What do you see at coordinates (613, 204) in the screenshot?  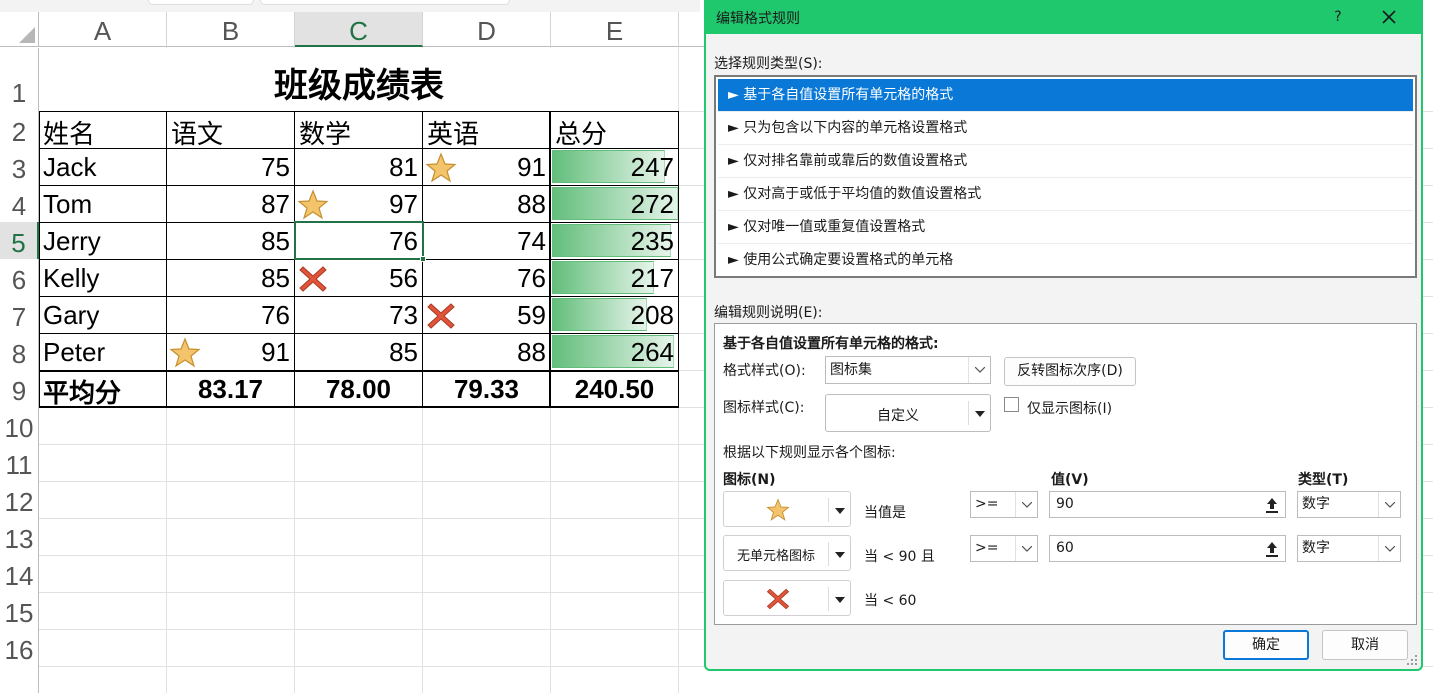 I see `score-total: 272` at bounding box center [613, 204].